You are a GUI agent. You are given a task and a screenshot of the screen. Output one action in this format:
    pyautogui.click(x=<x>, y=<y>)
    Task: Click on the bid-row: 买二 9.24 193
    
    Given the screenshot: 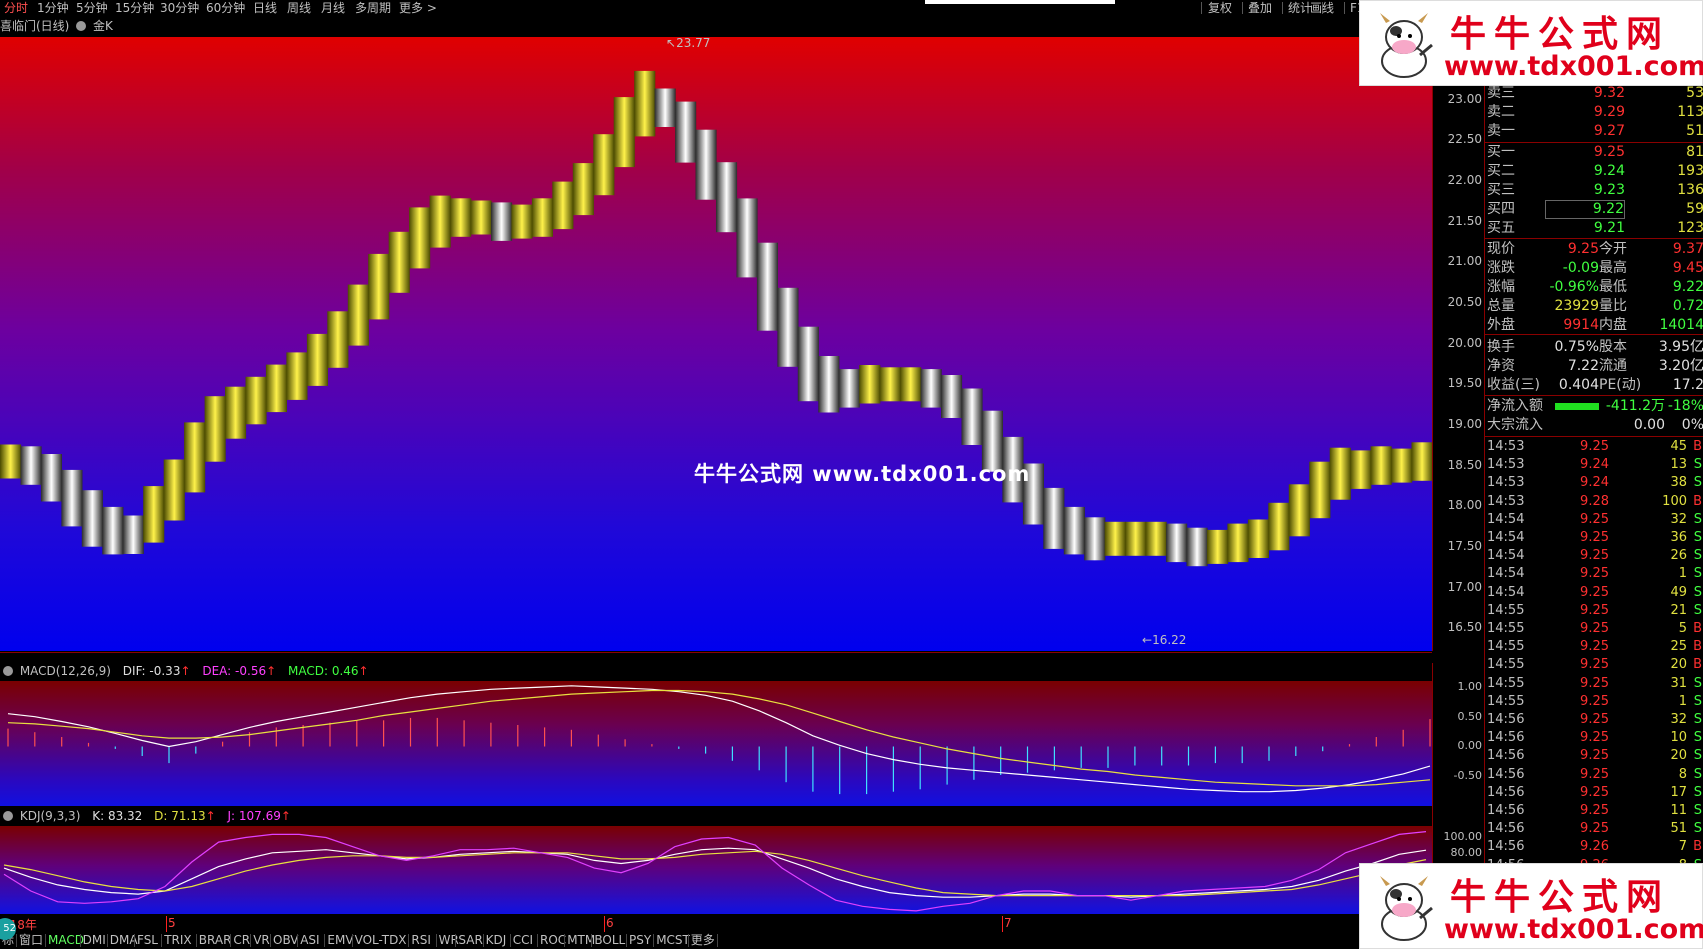 What is the action you would take?
    pyautogui.click(x=1594, y=171)
    